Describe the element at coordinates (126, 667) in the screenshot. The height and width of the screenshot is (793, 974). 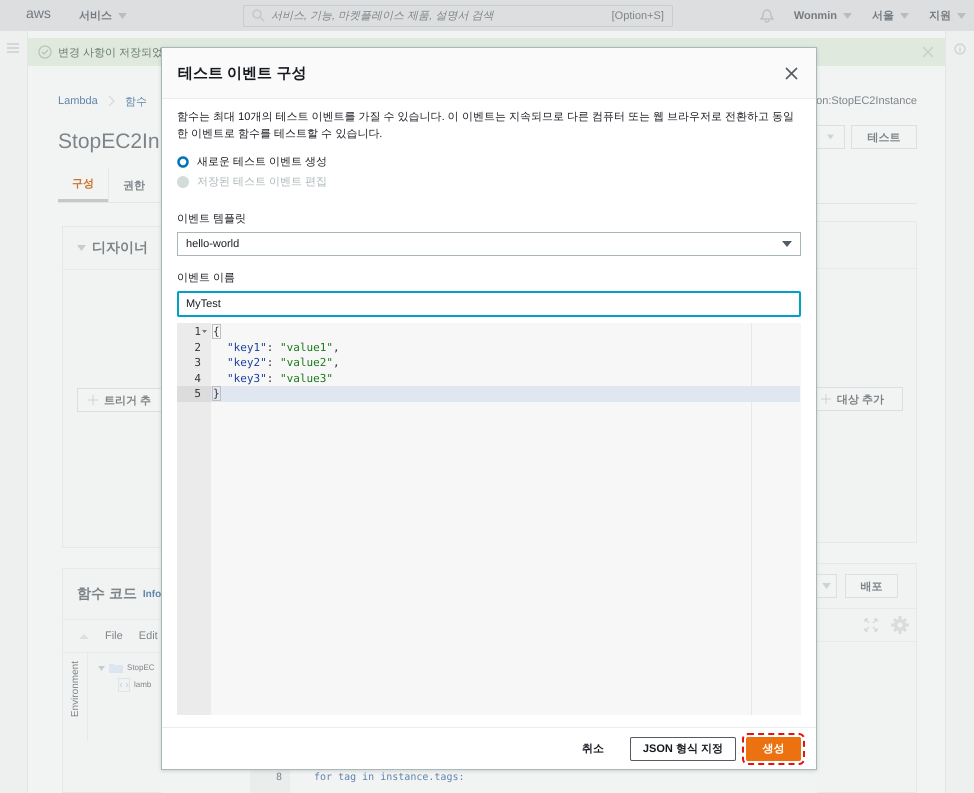
I see `tree-item: StopEC` at that location.